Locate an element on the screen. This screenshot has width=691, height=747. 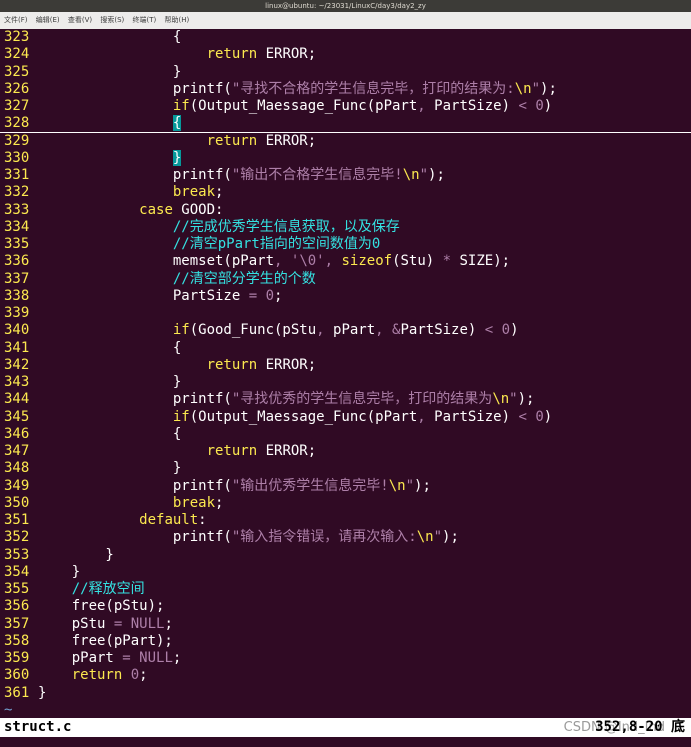
code-text: //释放空间 is located at coordinates (108, 589).